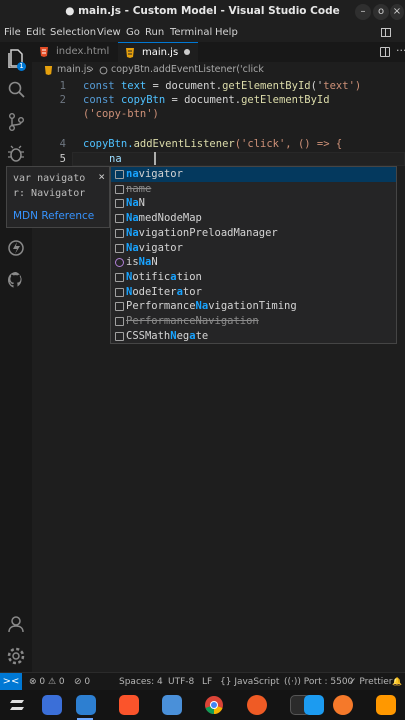 The image size is (405, 720). What do you see at coordinates (214, 705) in the screenshot?
I see `chrome-icon` at bounding box center [214, 705].